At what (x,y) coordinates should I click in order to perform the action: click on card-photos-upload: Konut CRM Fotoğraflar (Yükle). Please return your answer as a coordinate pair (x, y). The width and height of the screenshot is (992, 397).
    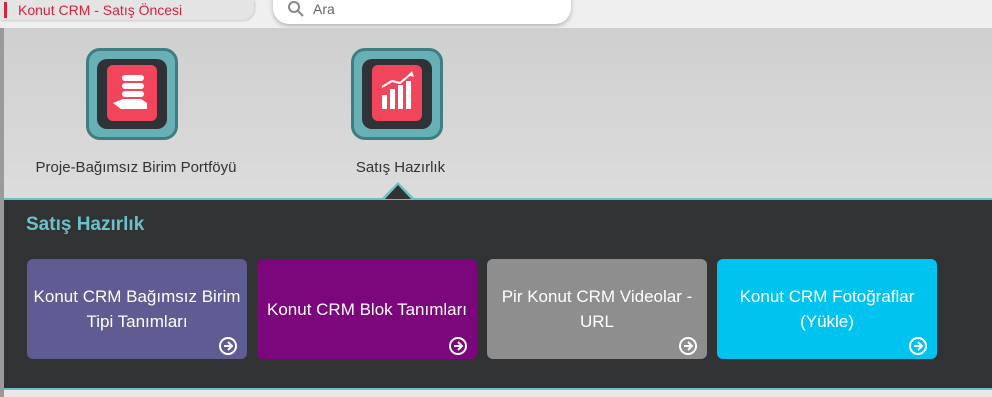
    Looking at the image, I should click on (827, 309).